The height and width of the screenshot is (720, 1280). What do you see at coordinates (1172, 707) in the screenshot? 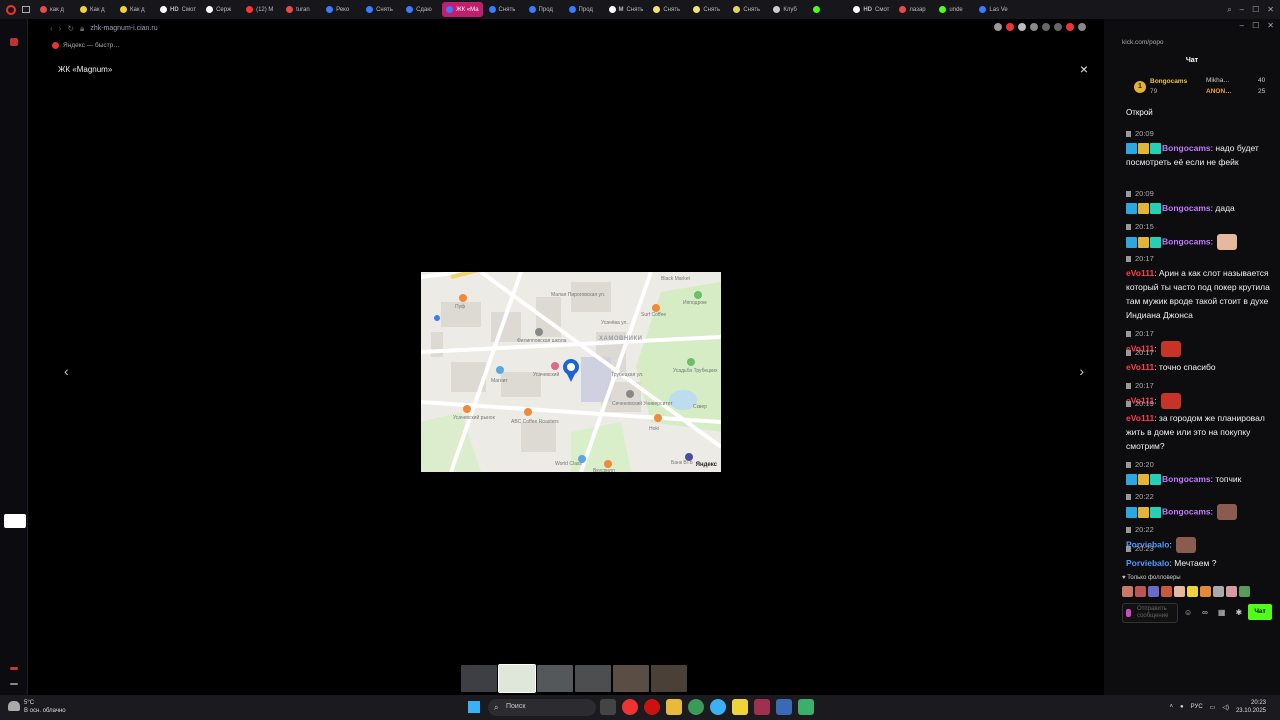
I see `tray-chevron-icon: ˄` at bounding box center [1172, 707].